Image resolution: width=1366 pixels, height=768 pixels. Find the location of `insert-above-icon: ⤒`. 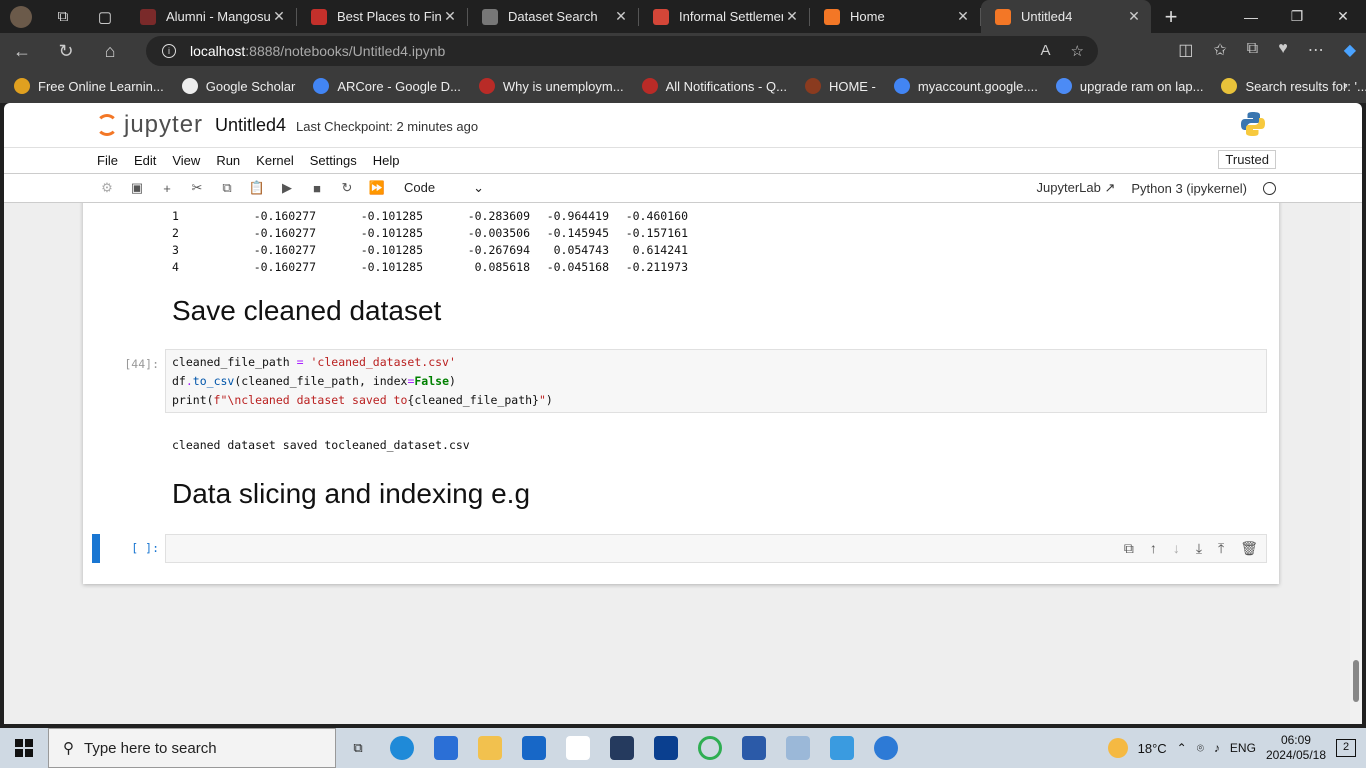

insert-above-icon: ⤒ is located at coordinates (1221, 548).